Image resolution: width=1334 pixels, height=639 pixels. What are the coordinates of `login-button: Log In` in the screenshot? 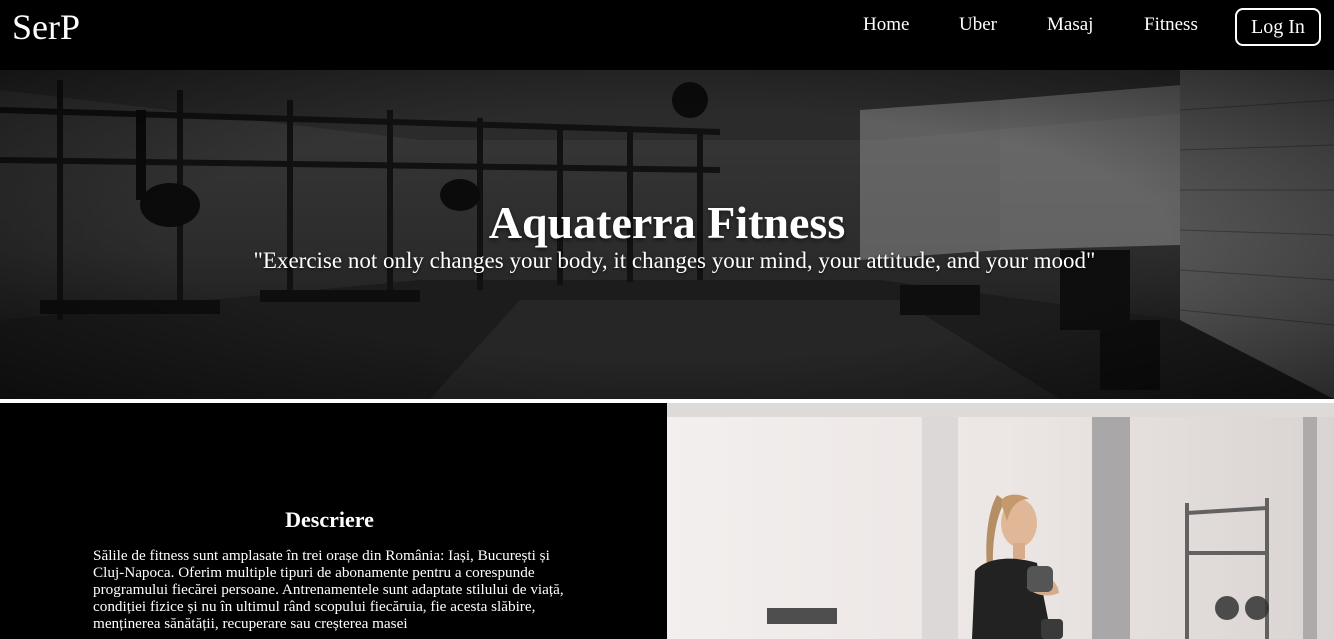 It's located at (1278, 27).